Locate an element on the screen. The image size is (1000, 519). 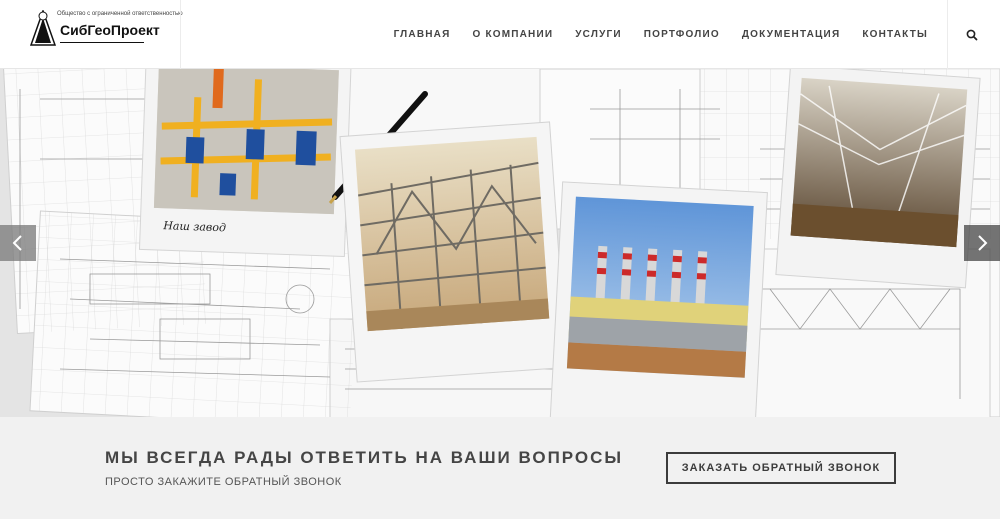
logo-tagline: Общество с ограниченной ответственностью is located at coordinates (120, 14).